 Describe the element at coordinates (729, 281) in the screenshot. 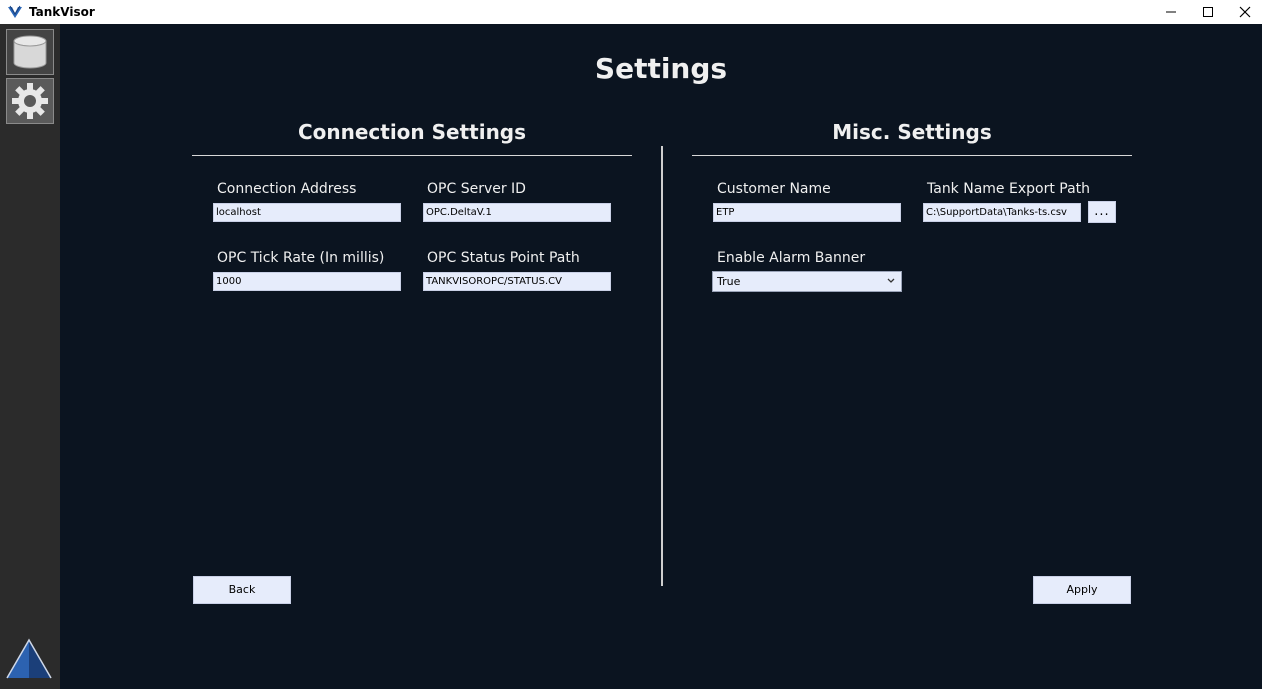

I see `alarm-banner-value: True` at that location.